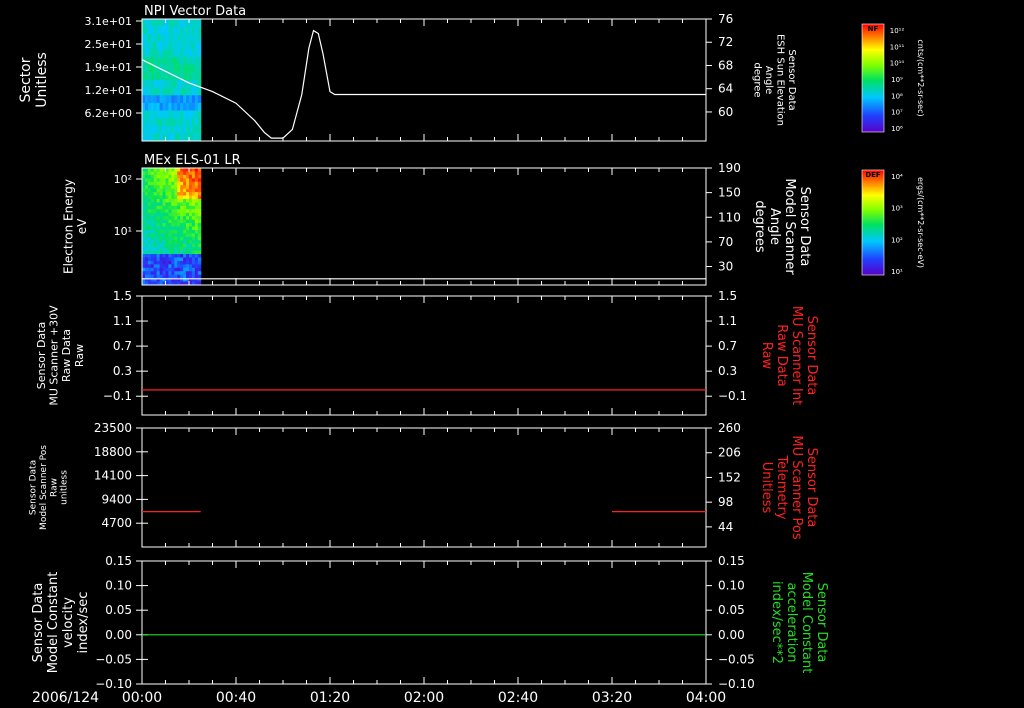 Image resolution: width=1024 pixels, height=708 pixels. I want to click on time-tick-label: 02:40, so click(518, 698).